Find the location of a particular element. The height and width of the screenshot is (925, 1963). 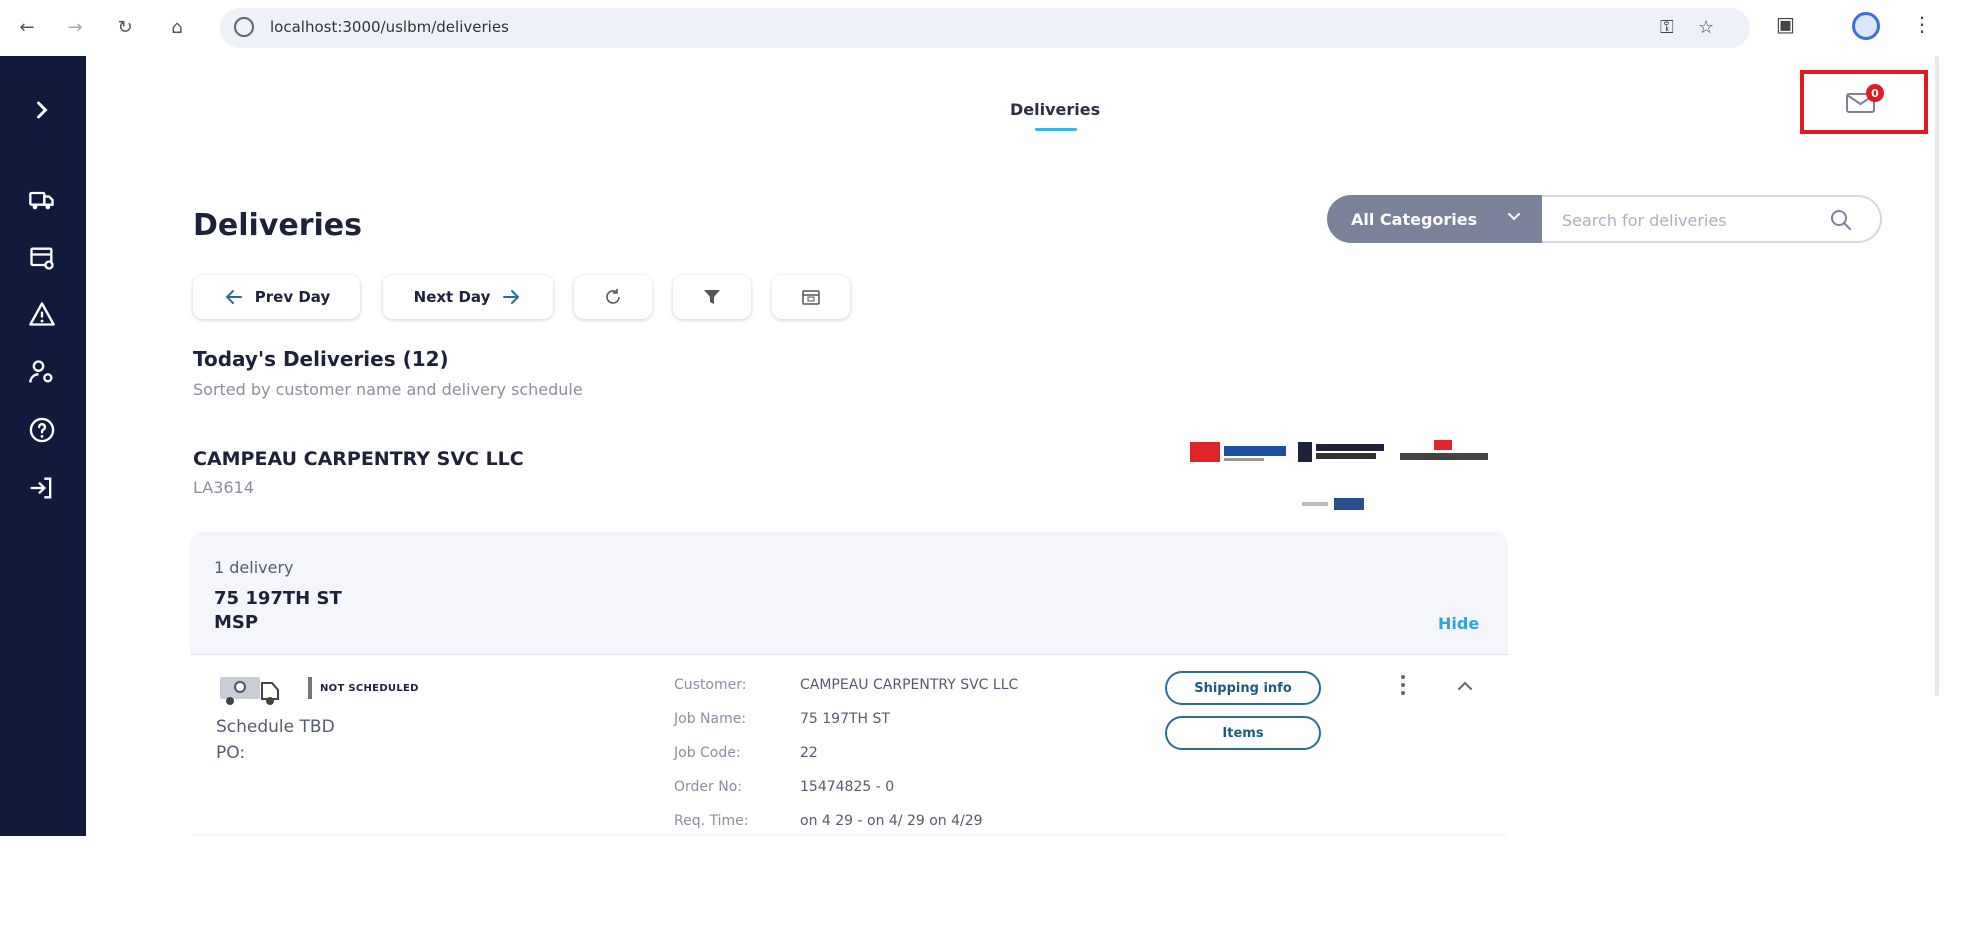

delivery-count: 1 delivery is located at coordinates (254, 567).